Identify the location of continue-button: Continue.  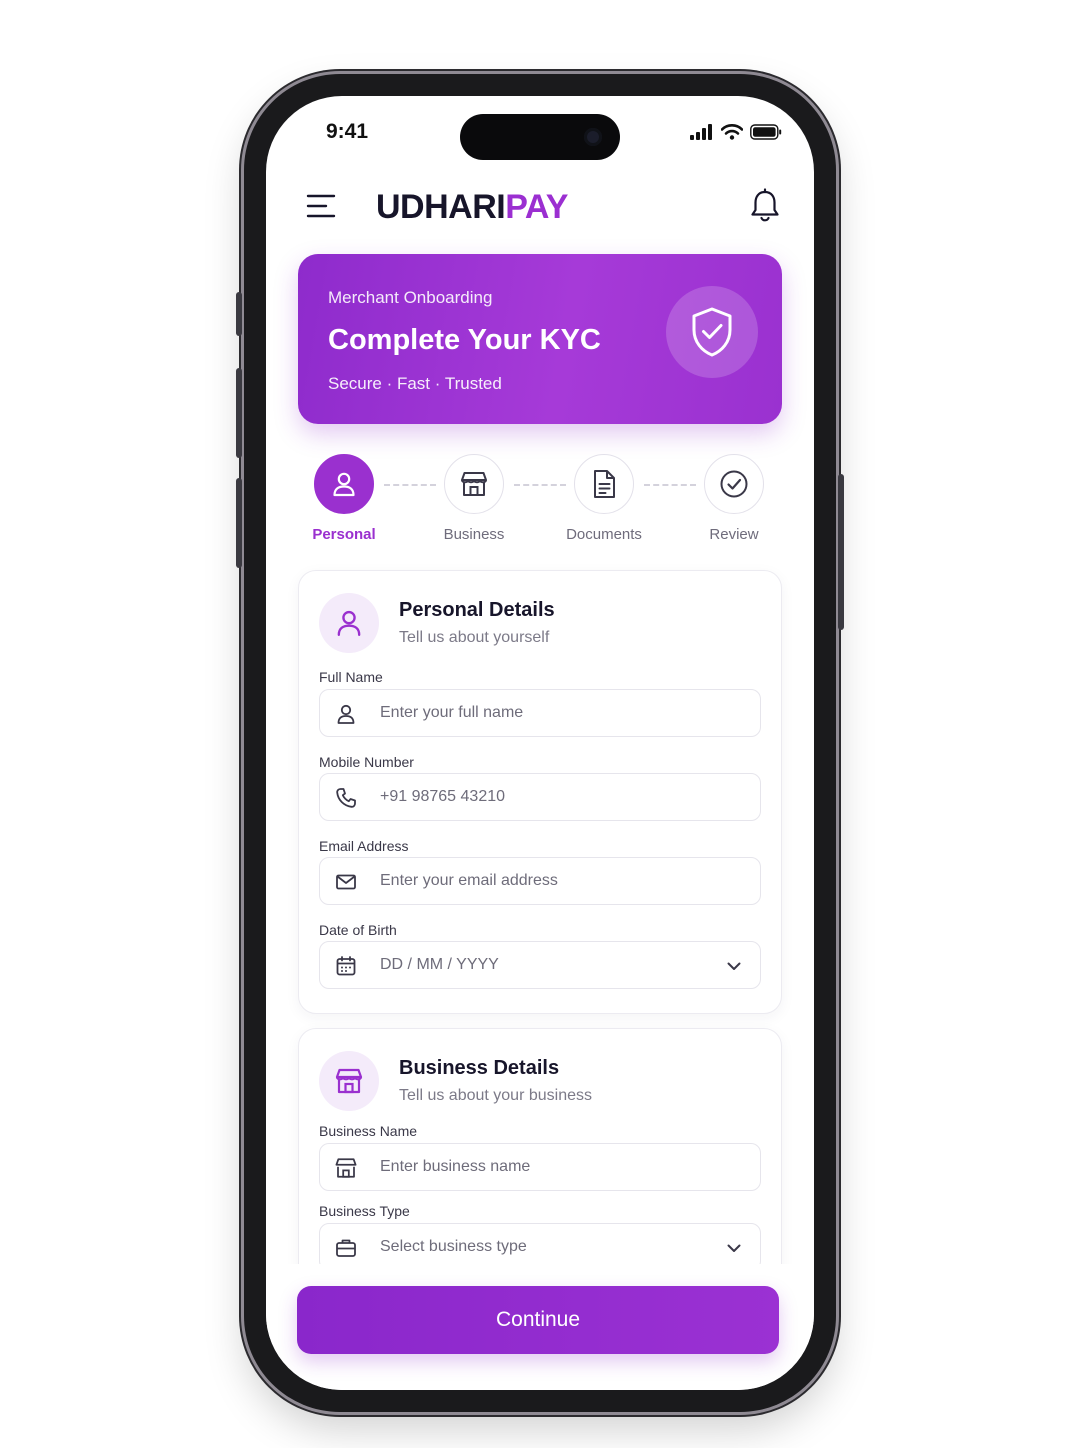
(538, 1320).